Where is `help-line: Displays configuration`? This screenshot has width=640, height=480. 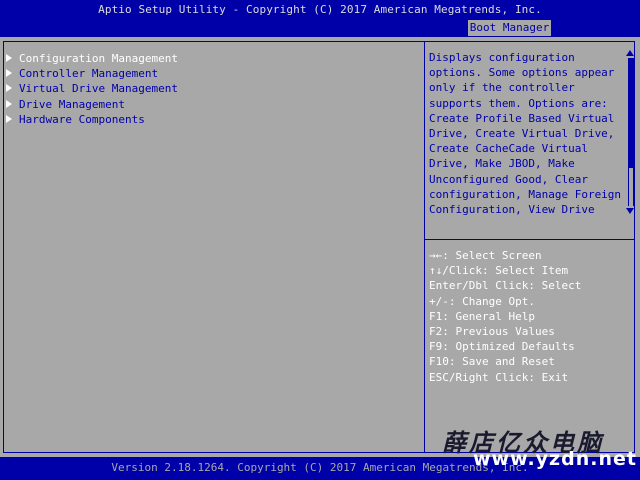
help-line: Displays configuration is located at coordinates (502, 57).